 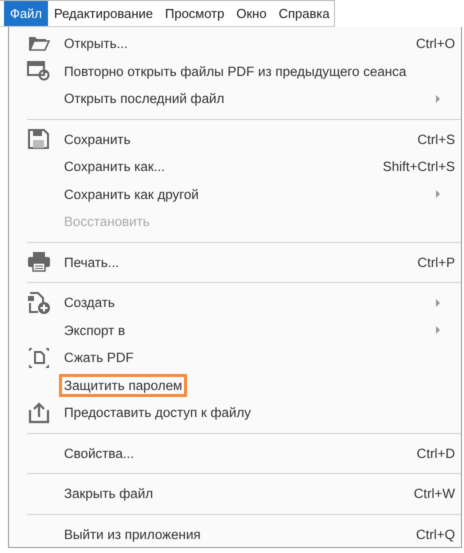 I want to click on menu-item: Сжать PDF, so click(x=99, y=358).